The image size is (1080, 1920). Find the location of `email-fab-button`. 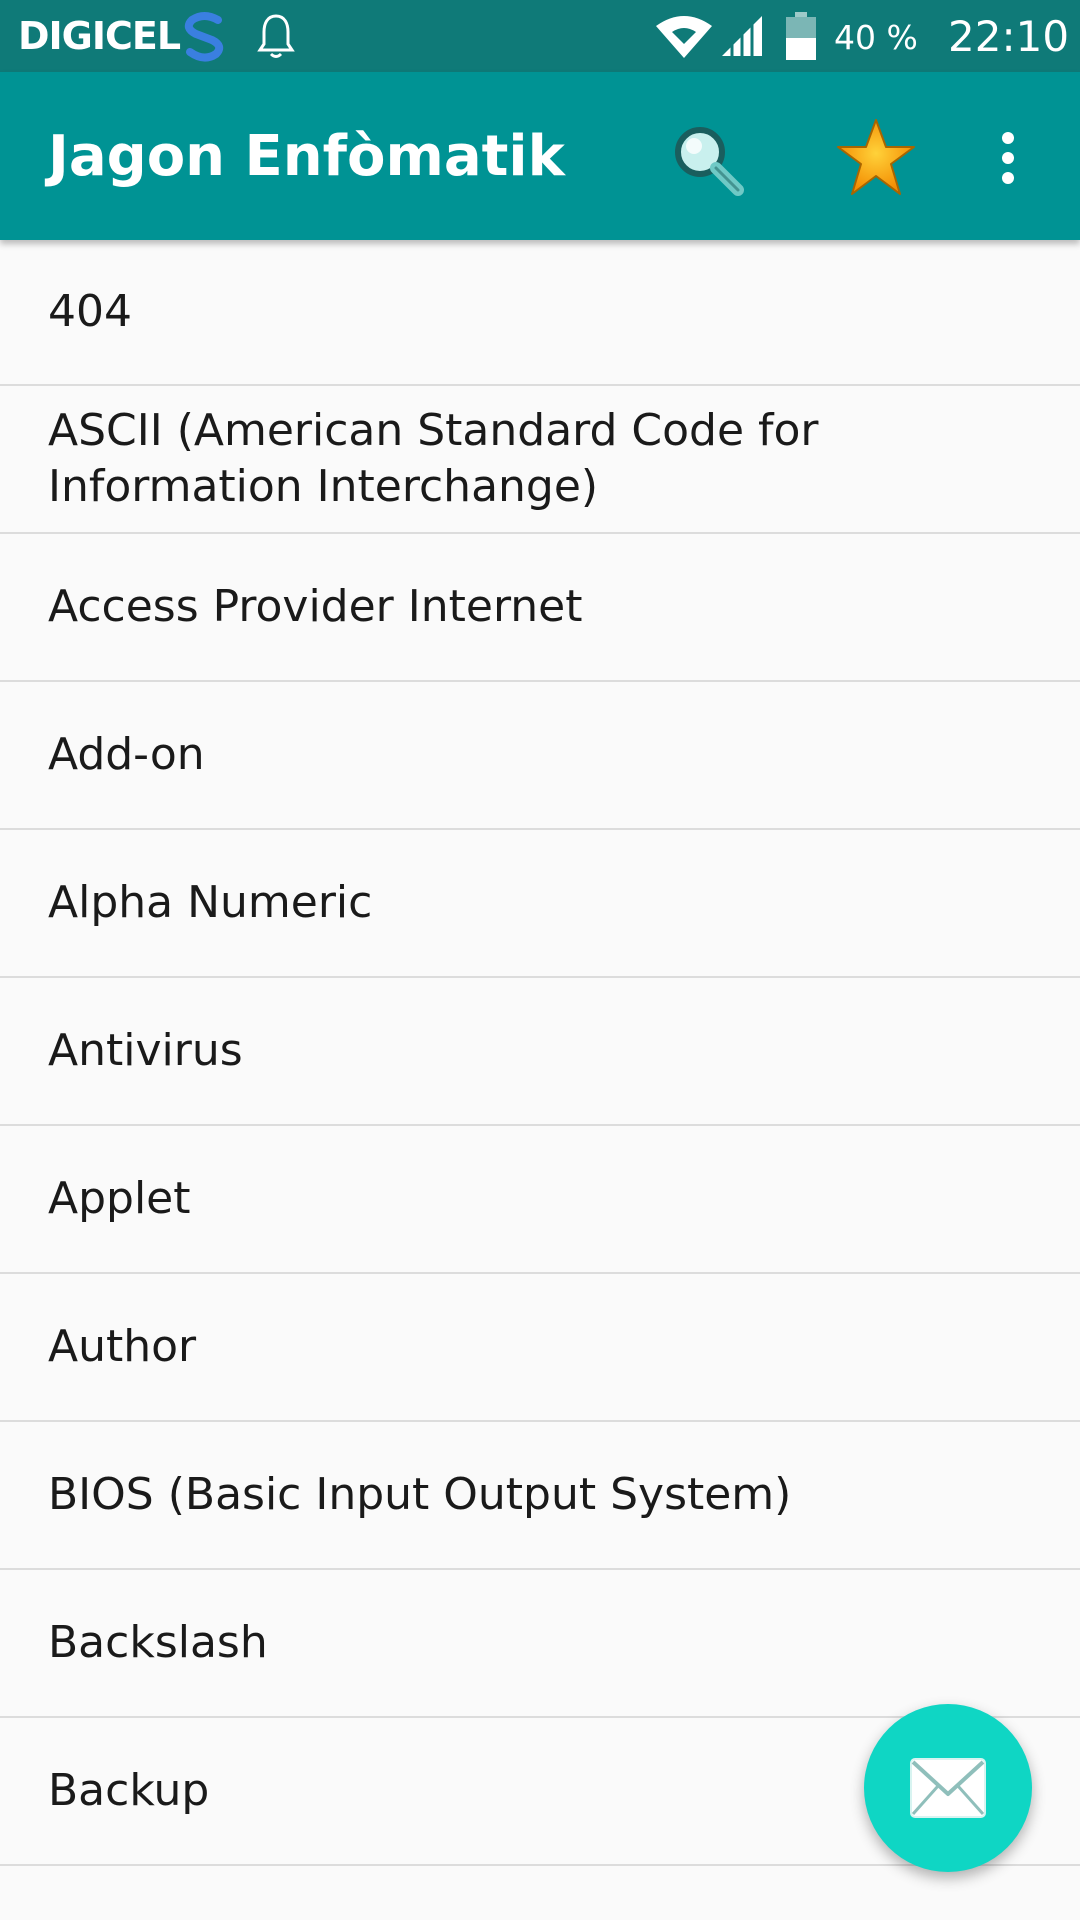

email-fab-button is located at coordinates (948, 1788).